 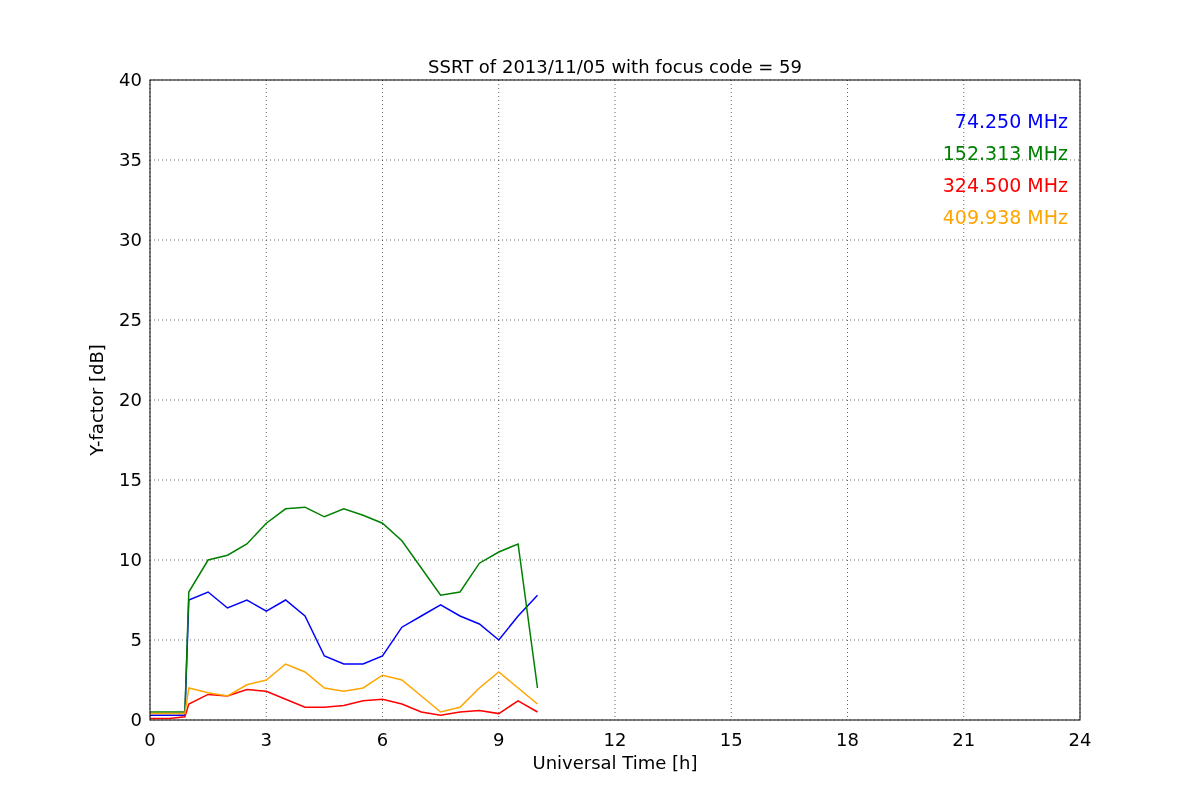 What do you see at coordinates (130, 399) in the screenshot?
I see `y-tick-label: 20` at bounding box center [130, 399].